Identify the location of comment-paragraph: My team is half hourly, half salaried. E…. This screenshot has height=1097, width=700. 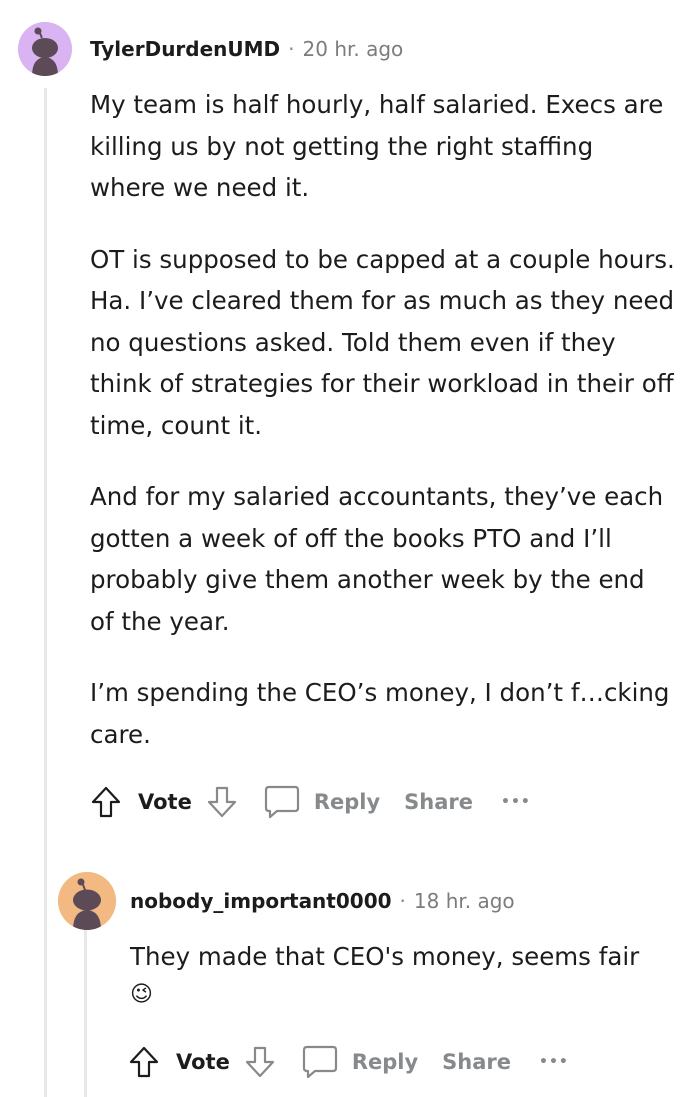
(377, 146).